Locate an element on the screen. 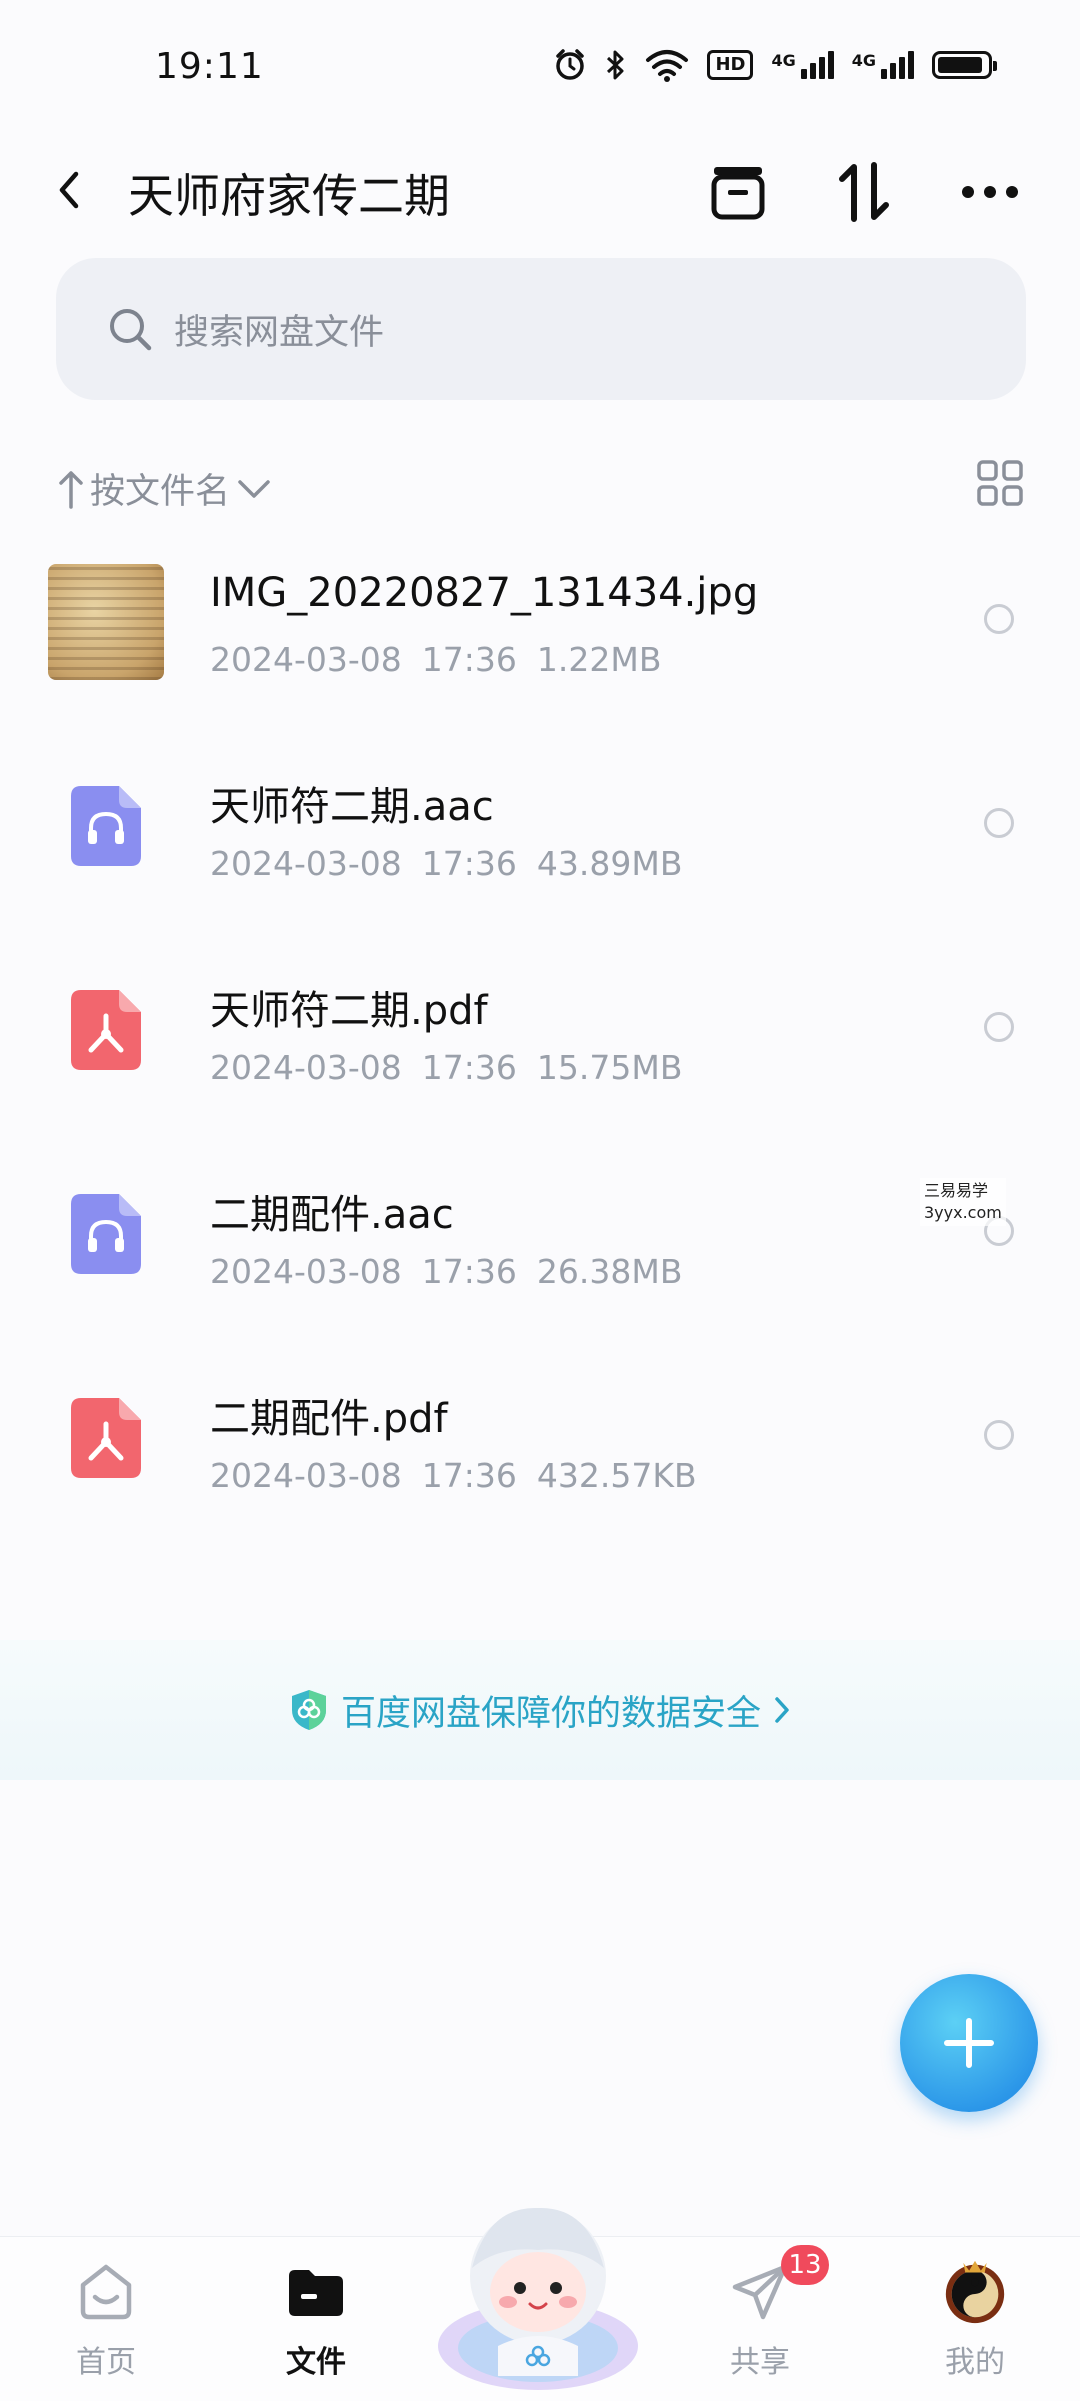 This screenshot has height=2401, width=1080. wifi-icon is located at coordinates (667, 65).